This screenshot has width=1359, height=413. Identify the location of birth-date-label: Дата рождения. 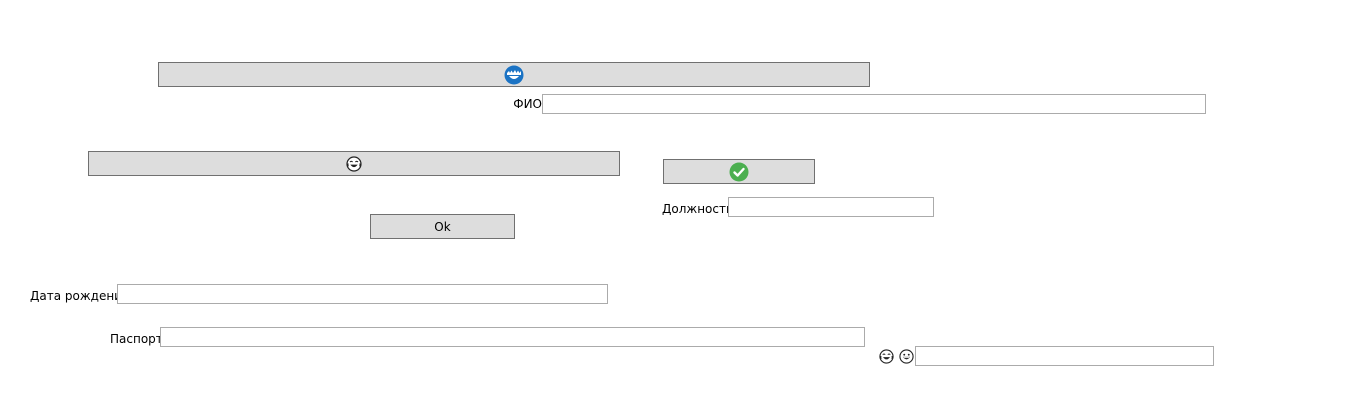
(80, 296).